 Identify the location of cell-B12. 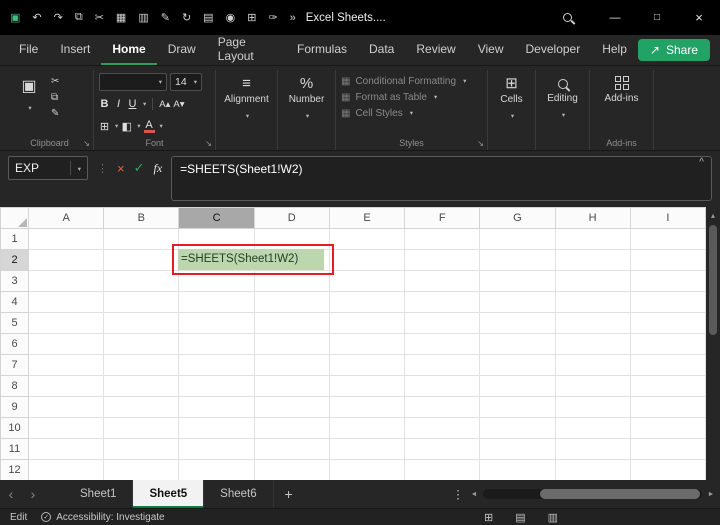
(141, 469).